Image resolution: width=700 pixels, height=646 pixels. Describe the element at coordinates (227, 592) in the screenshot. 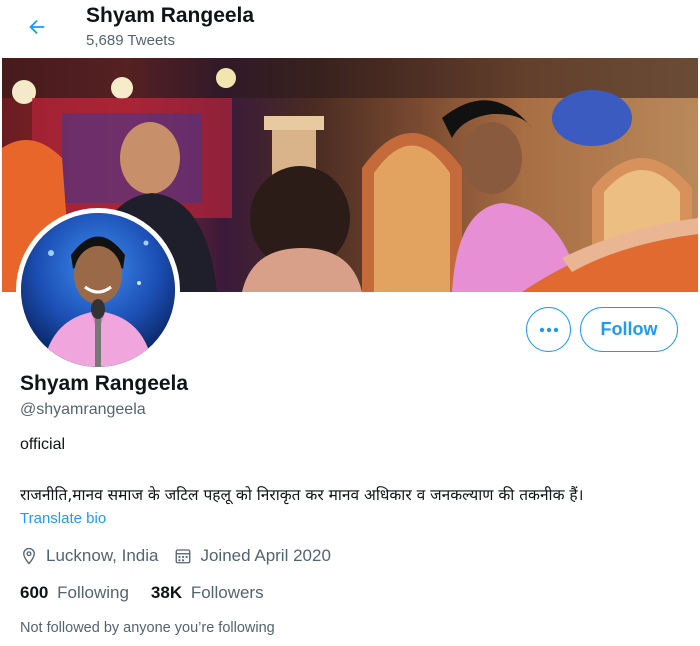

I see `followers-label: Followers` at that location.